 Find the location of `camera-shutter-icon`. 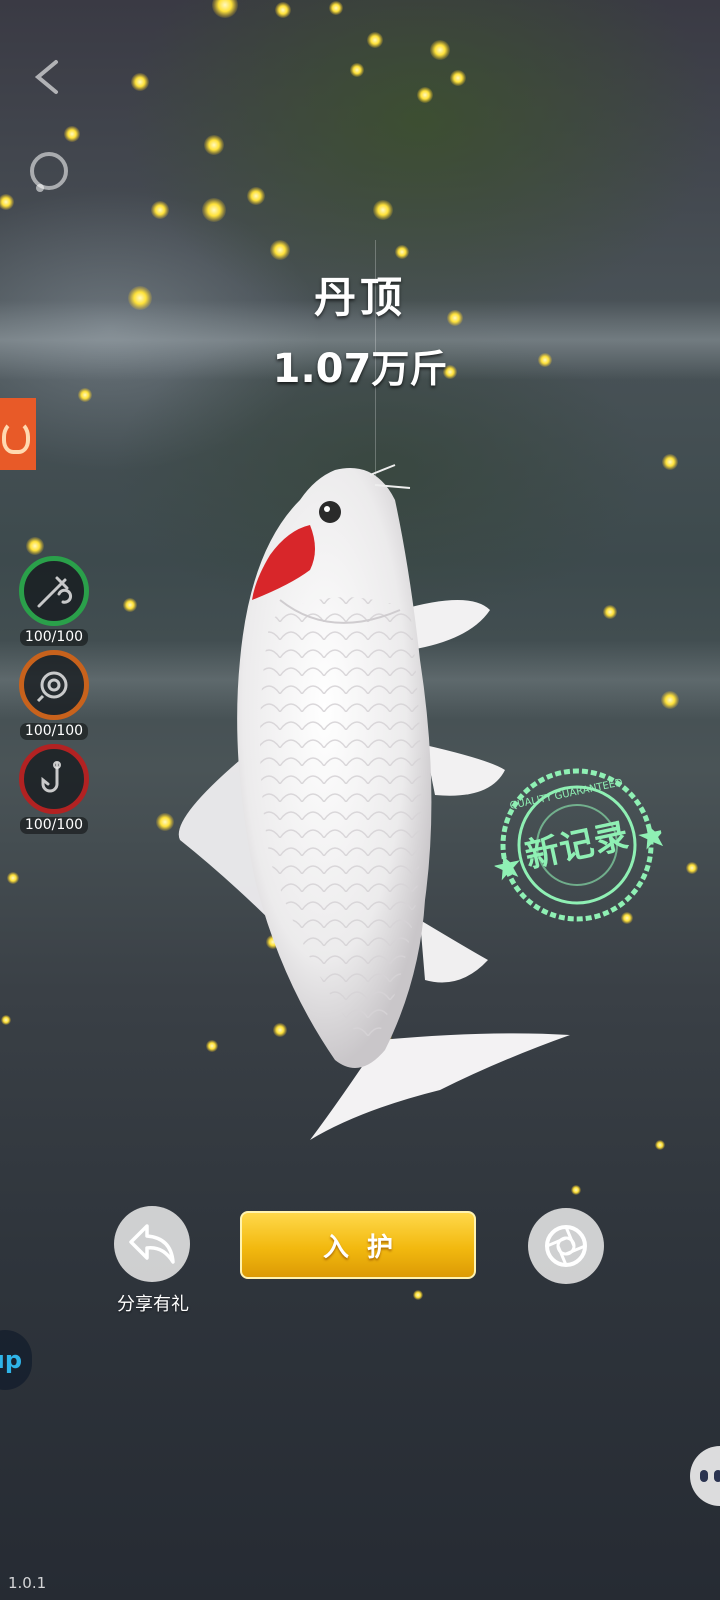

camera-shutter-icon is located at coordinates (566, 1246).